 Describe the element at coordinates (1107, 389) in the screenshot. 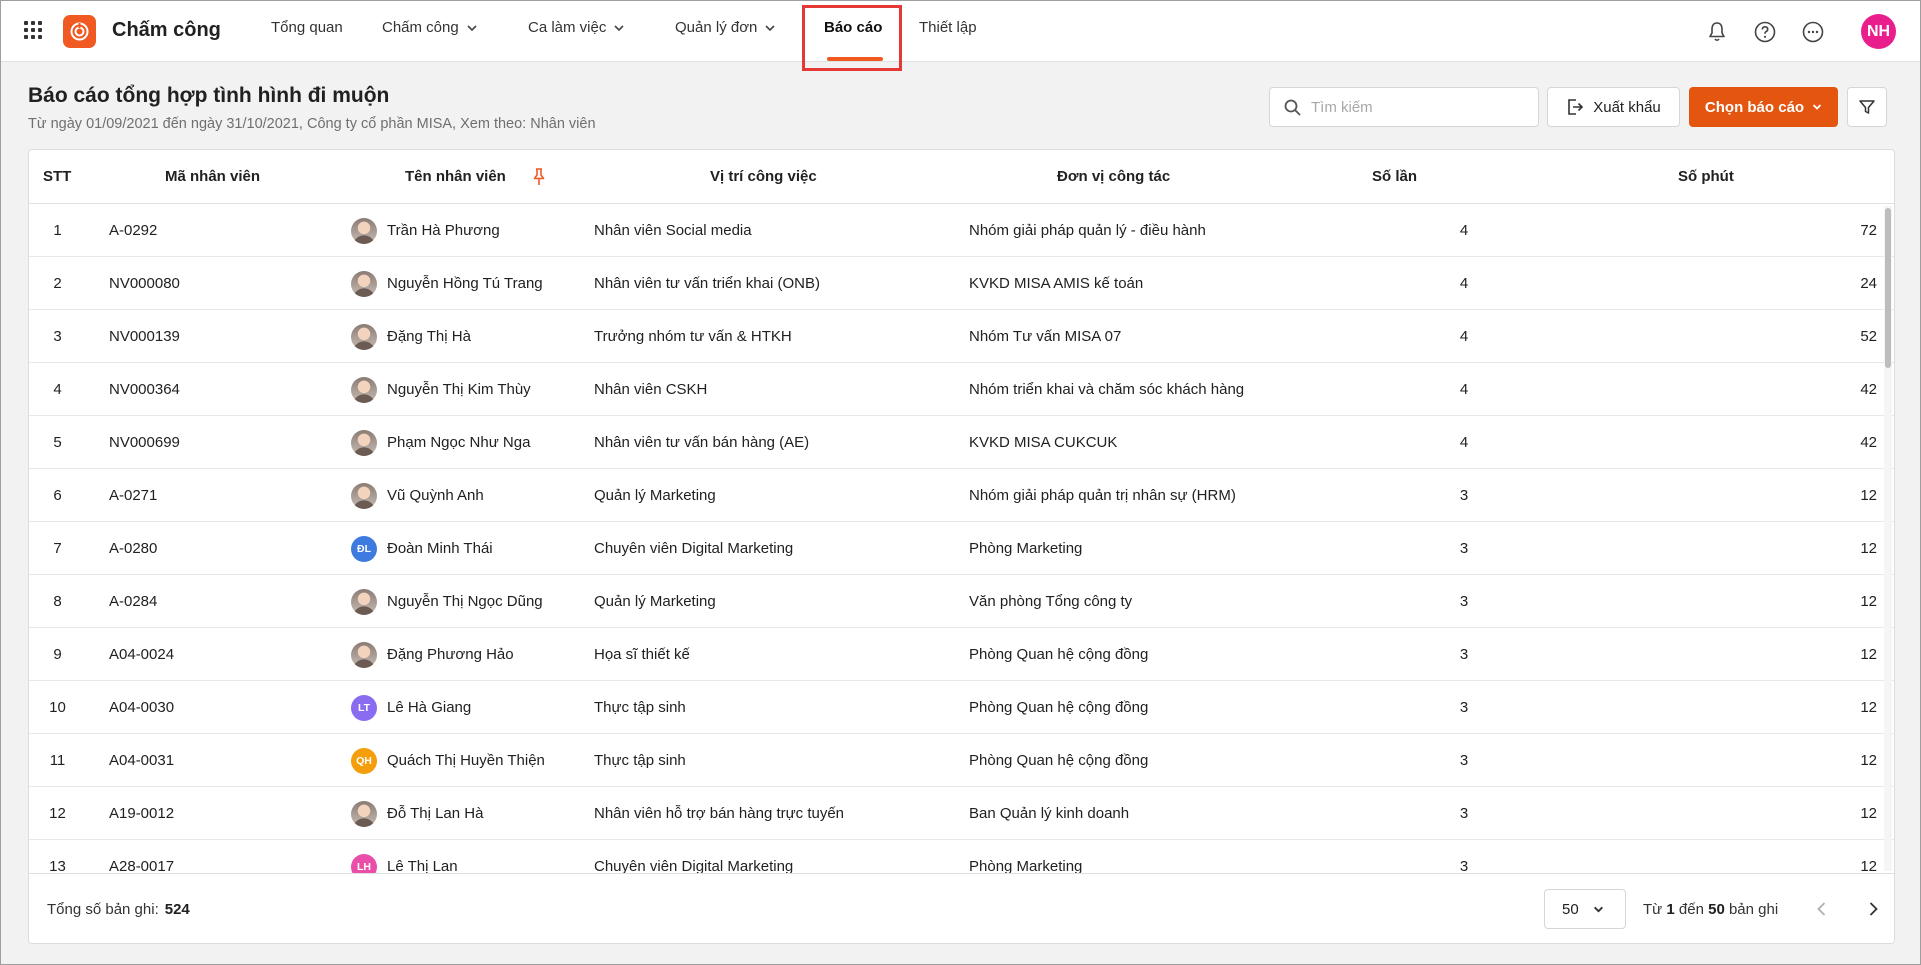

I see `cell-unit: Nhóm triển khai và chăm sóc khách hàng` at that location.